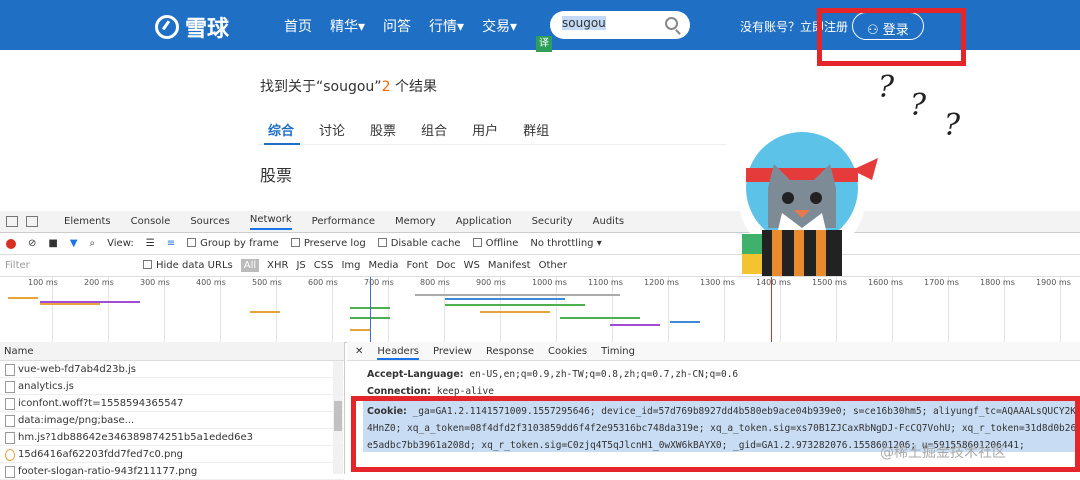  I want to click on main-nav: 首页 精华▾ 问答 行情▾ 交易▾, so click(400, 26).